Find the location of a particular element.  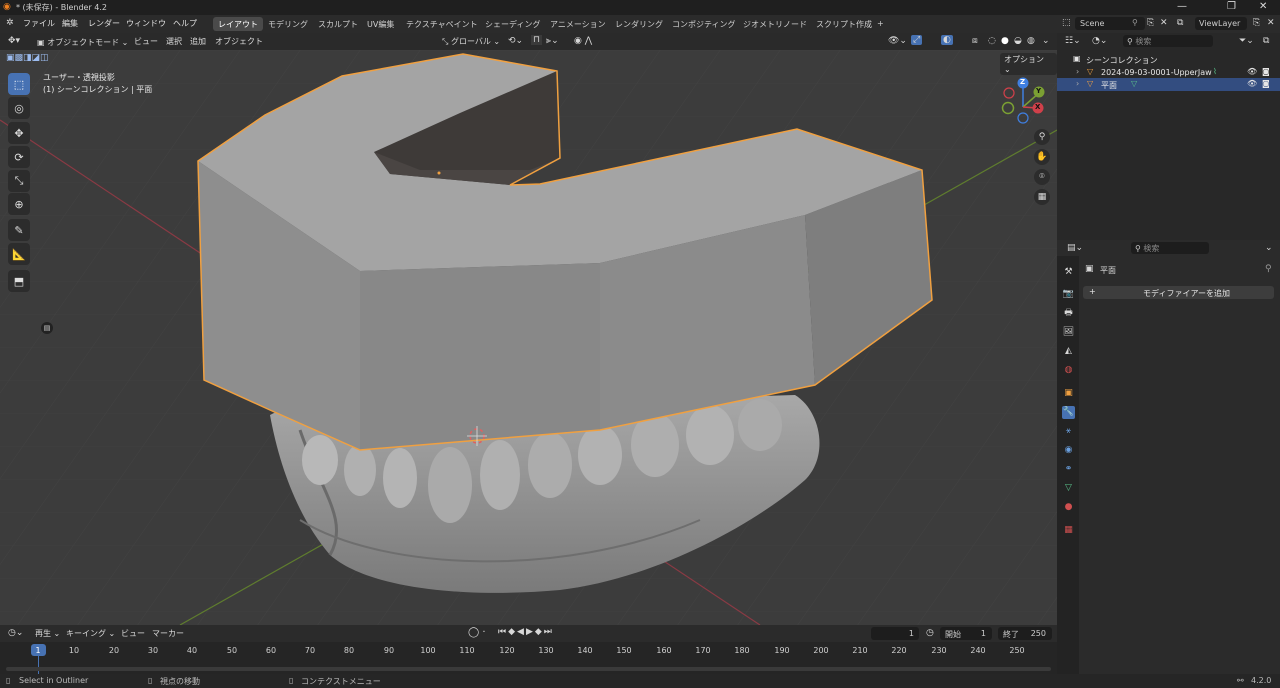

start-frame-field: 開始 1 is located at coordinates (966, 633).